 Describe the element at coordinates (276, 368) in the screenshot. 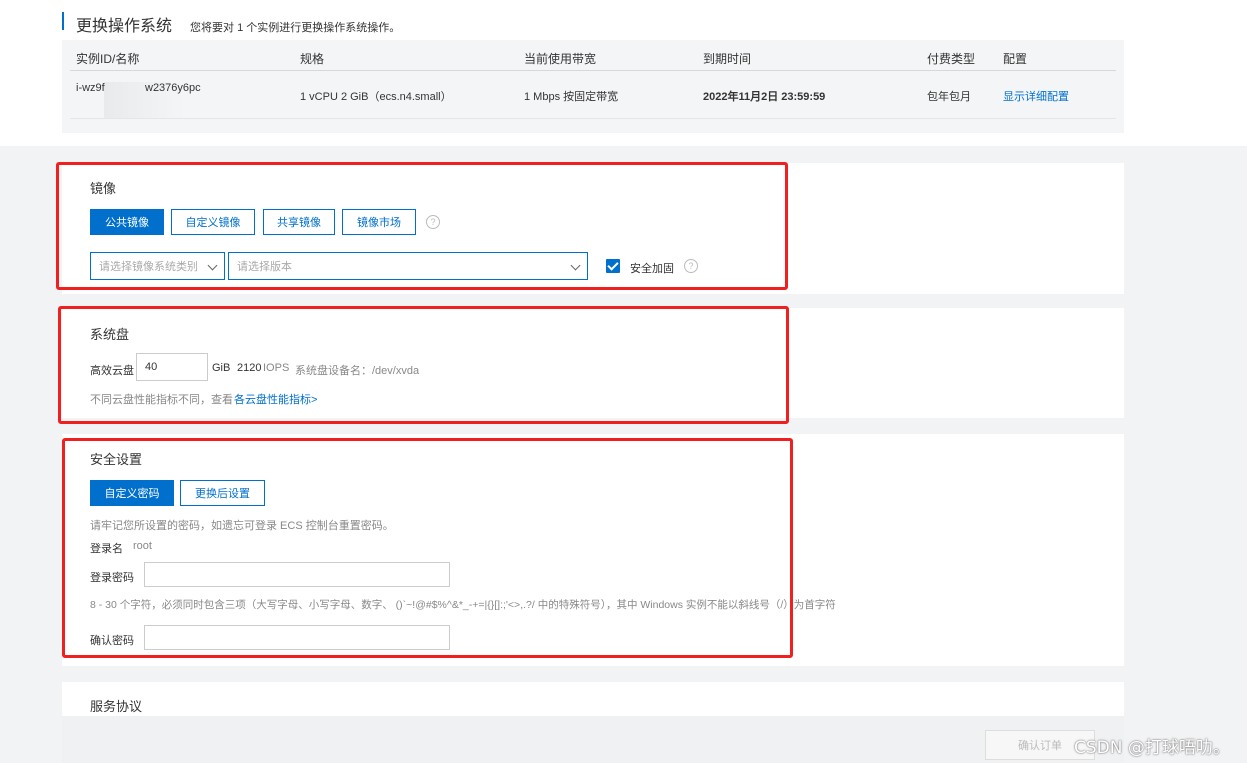

I see `disk-iops-unit: IOPS` at that location.